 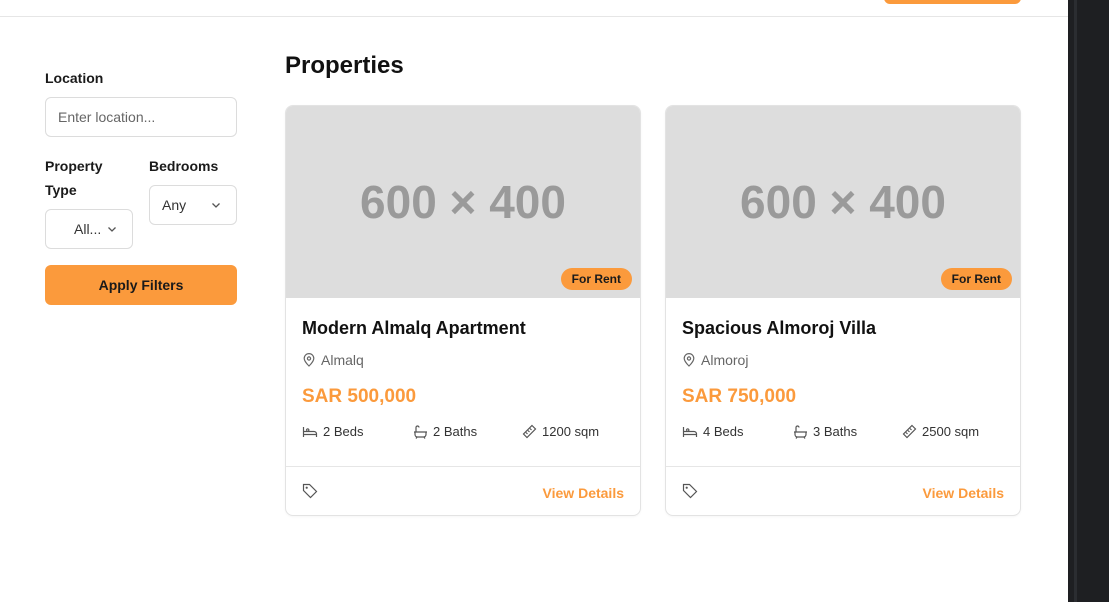 I want to click on area-feature: 2500 sqm, so click(x=940, y=431).